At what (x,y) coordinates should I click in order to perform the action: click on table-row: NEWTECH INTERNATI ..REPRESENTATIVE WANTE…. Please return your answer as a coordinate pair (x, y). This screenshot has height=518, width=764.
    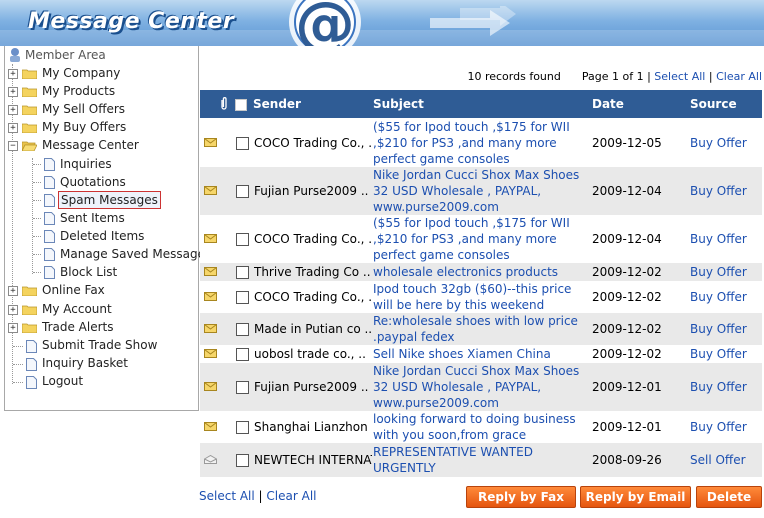
    Looking at the image, I should click on (481, 460).